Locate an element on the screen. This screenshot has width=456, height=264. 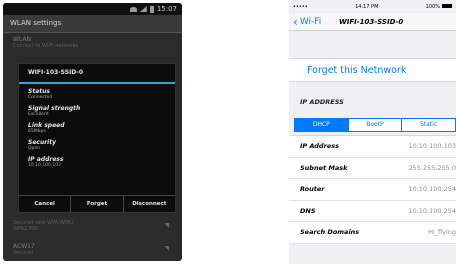
list-item-sub: Connect to Wi-Fi networks is located at coordinates (46, 46).